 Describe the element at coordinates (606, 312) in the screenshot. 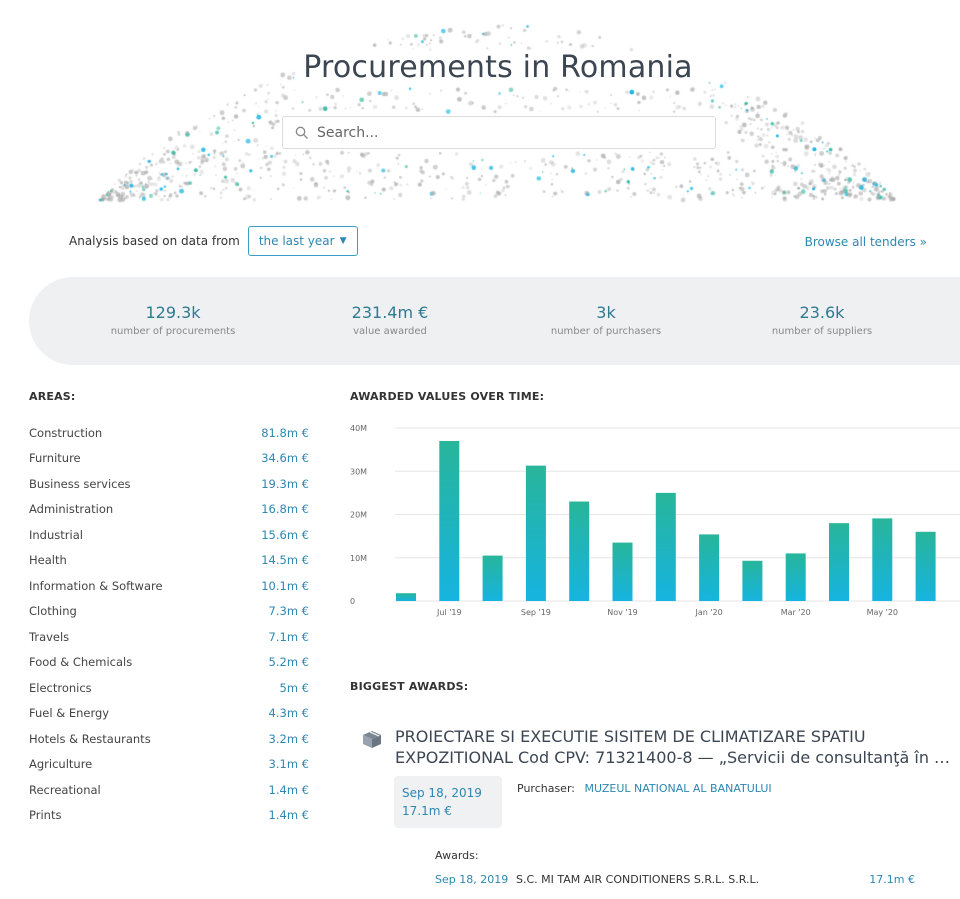

I see `stat-value: 3k` at that location.